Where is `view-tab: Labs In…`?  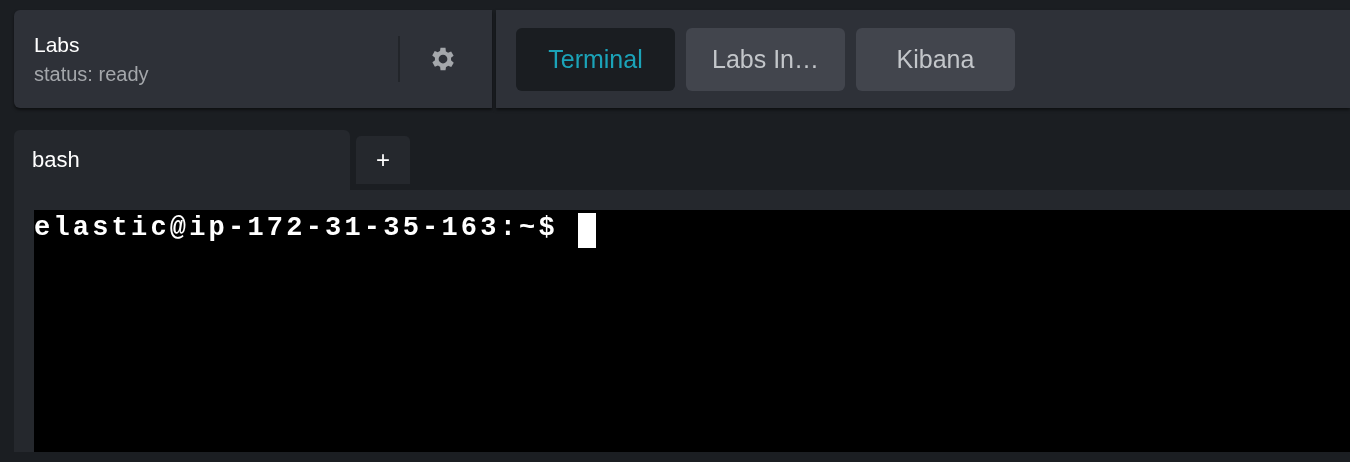 view-tab: Labs In… is located at coordinates (765, 59).